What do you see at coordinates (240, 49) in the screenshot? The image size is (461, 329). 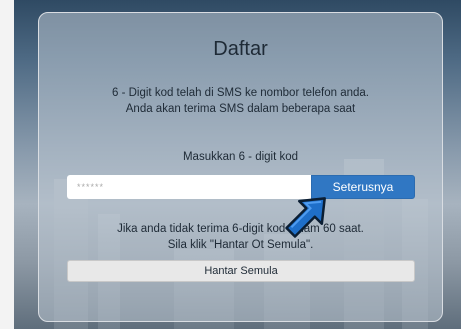 I see `page-title: Daftar` at bounding box center [240, 49].